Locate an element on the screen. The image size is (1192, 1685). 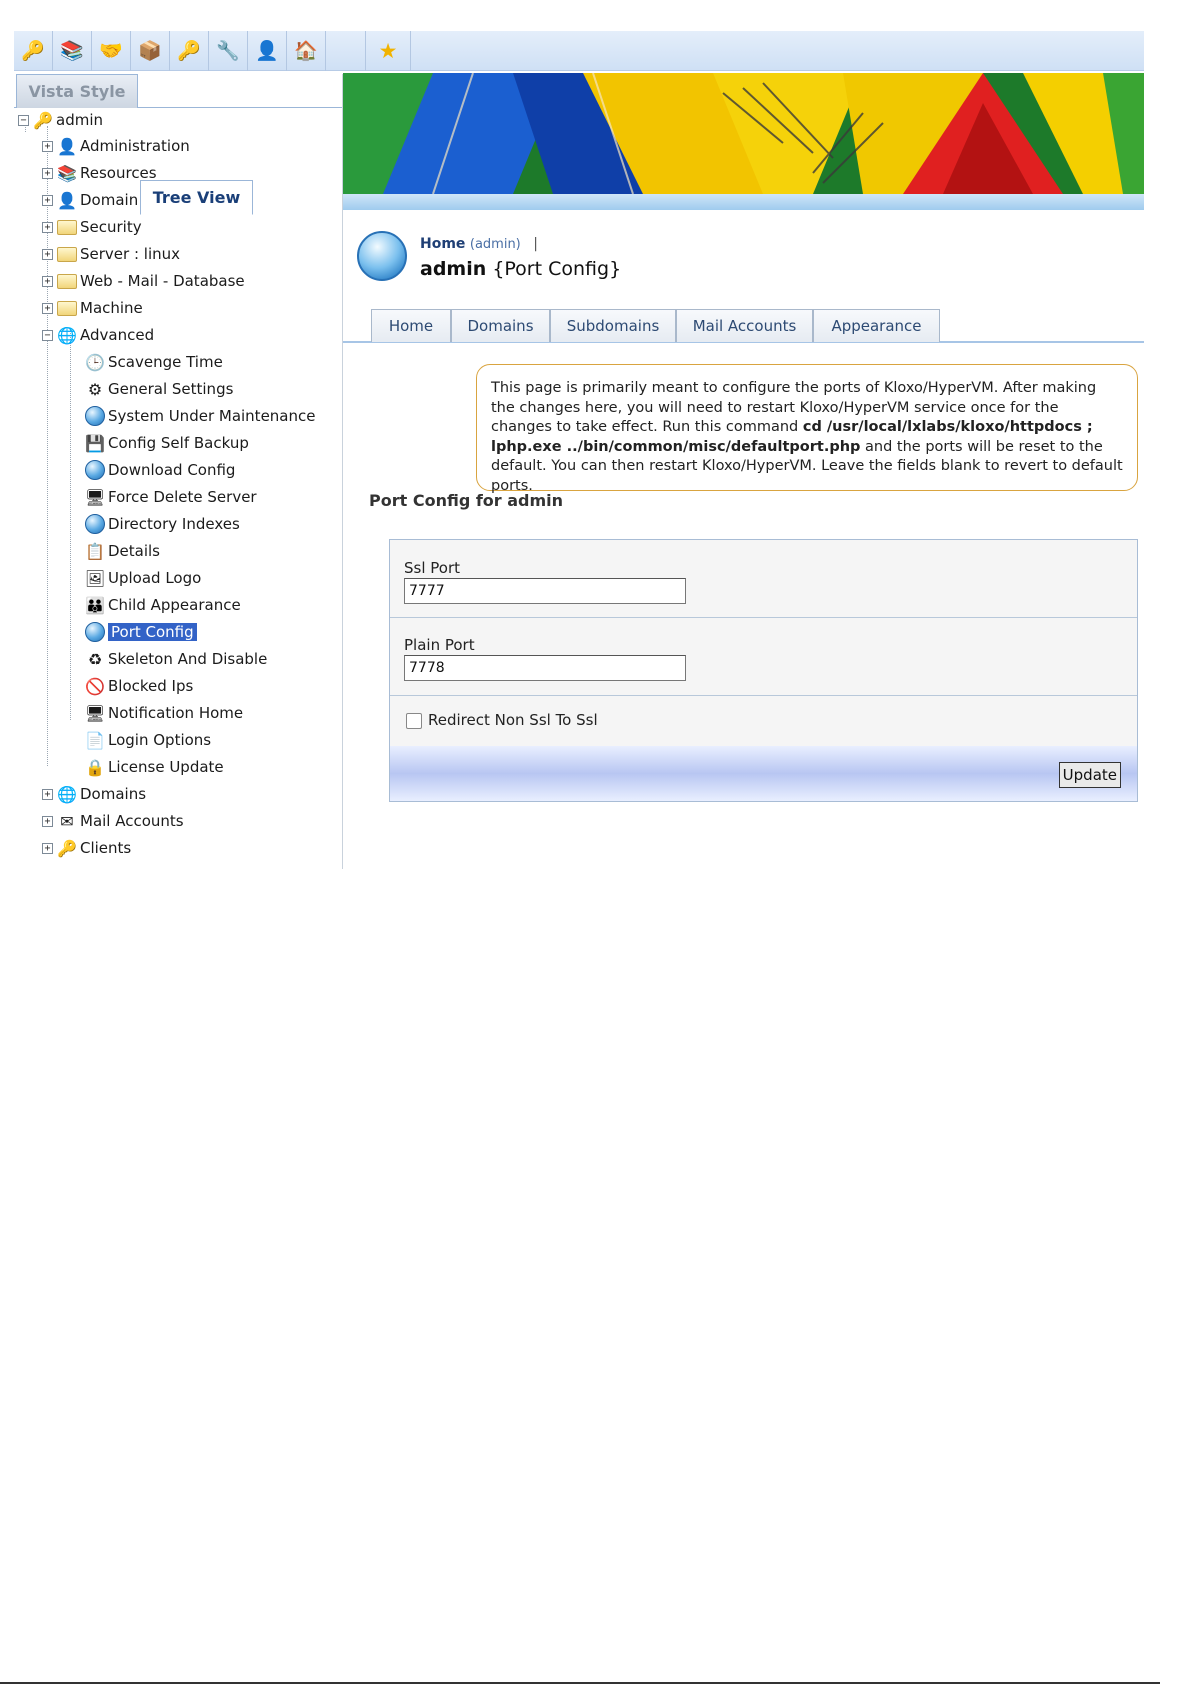
tree-item-clients: + 🔑 Clients is located at coordinates (86, 848).